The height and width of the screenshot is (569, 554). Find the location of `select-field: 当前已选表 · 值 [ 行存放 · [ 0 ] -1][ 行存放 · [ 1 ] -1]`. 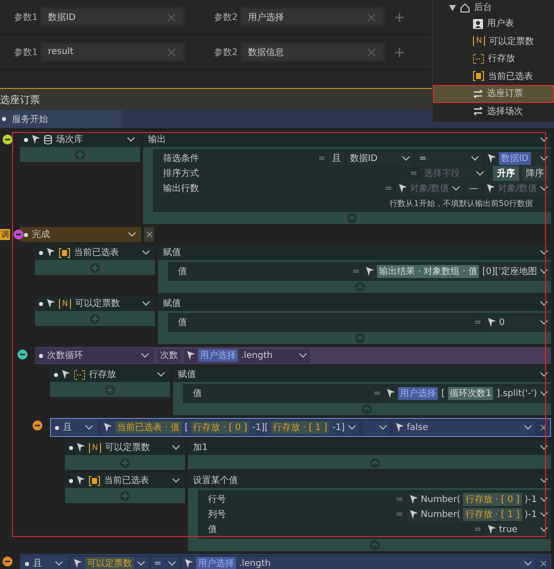

select-field: 当前已选表 · 值 [ 行存放 · [ 0 ] -1][ 行存放 · [ 1 ] -1] is located at coordinates (230, 427).